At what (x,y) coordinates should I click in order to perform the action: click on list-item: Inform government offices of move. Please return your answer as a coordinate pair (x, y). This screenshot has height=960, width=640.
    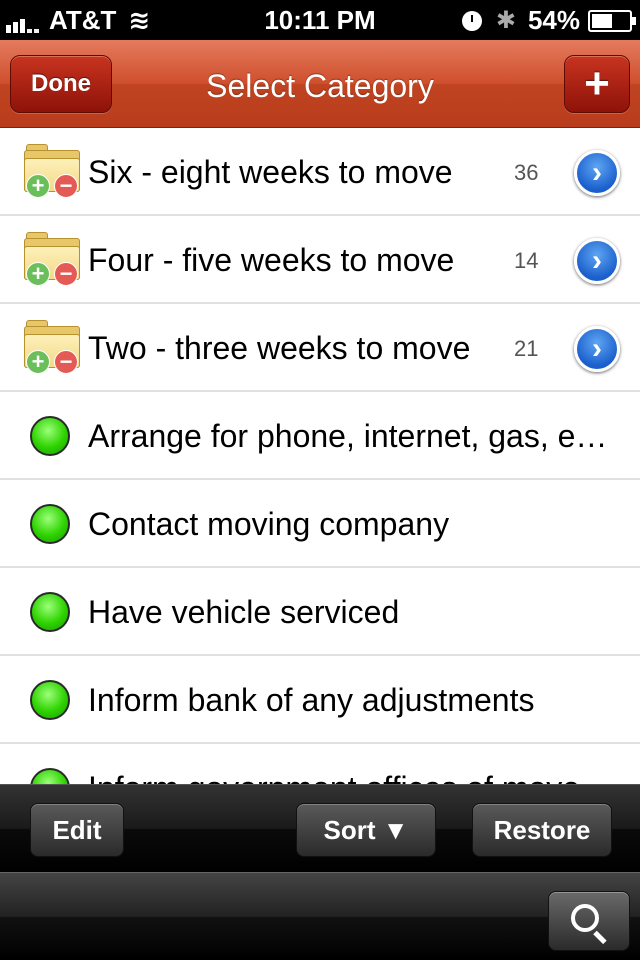
    Looking at the image, I should click on (320, 764).